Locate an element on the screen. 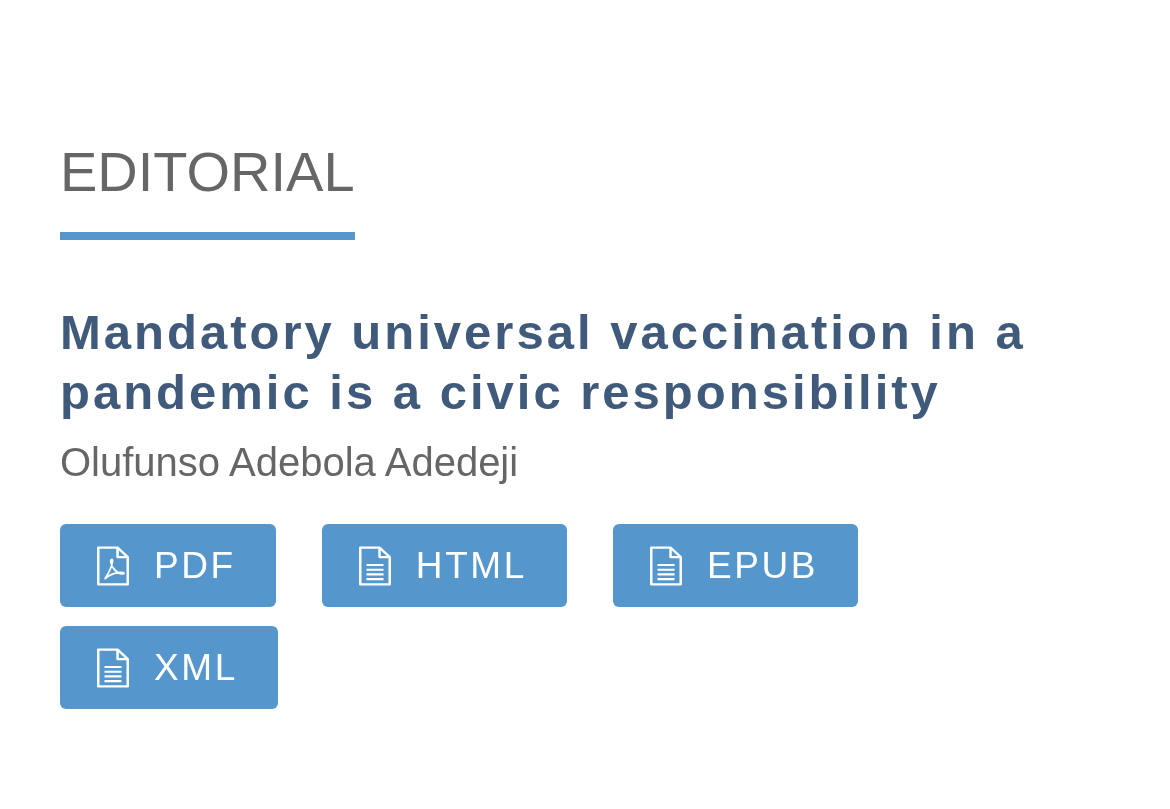  download-button: PDF is located at coordinates (168, 565).